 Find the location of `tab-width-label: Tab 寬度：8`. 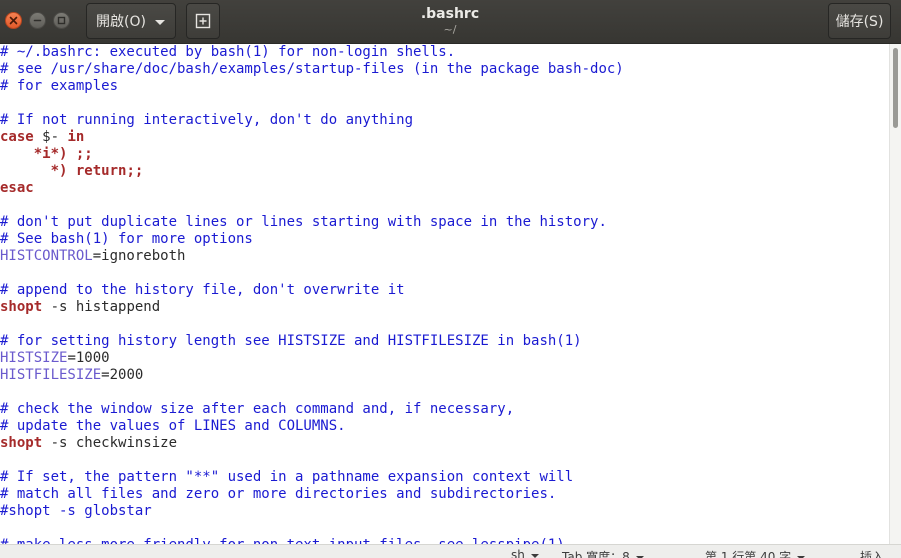

tab-width-label: Tab 寬度：8 is located at coordinates (596, 554).